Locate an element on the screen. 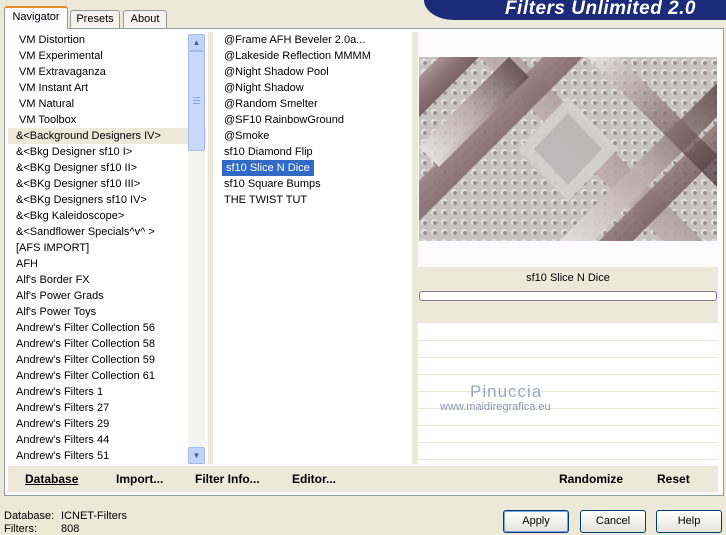  filter-item: @Smoke is located at coordinates (313, 136).